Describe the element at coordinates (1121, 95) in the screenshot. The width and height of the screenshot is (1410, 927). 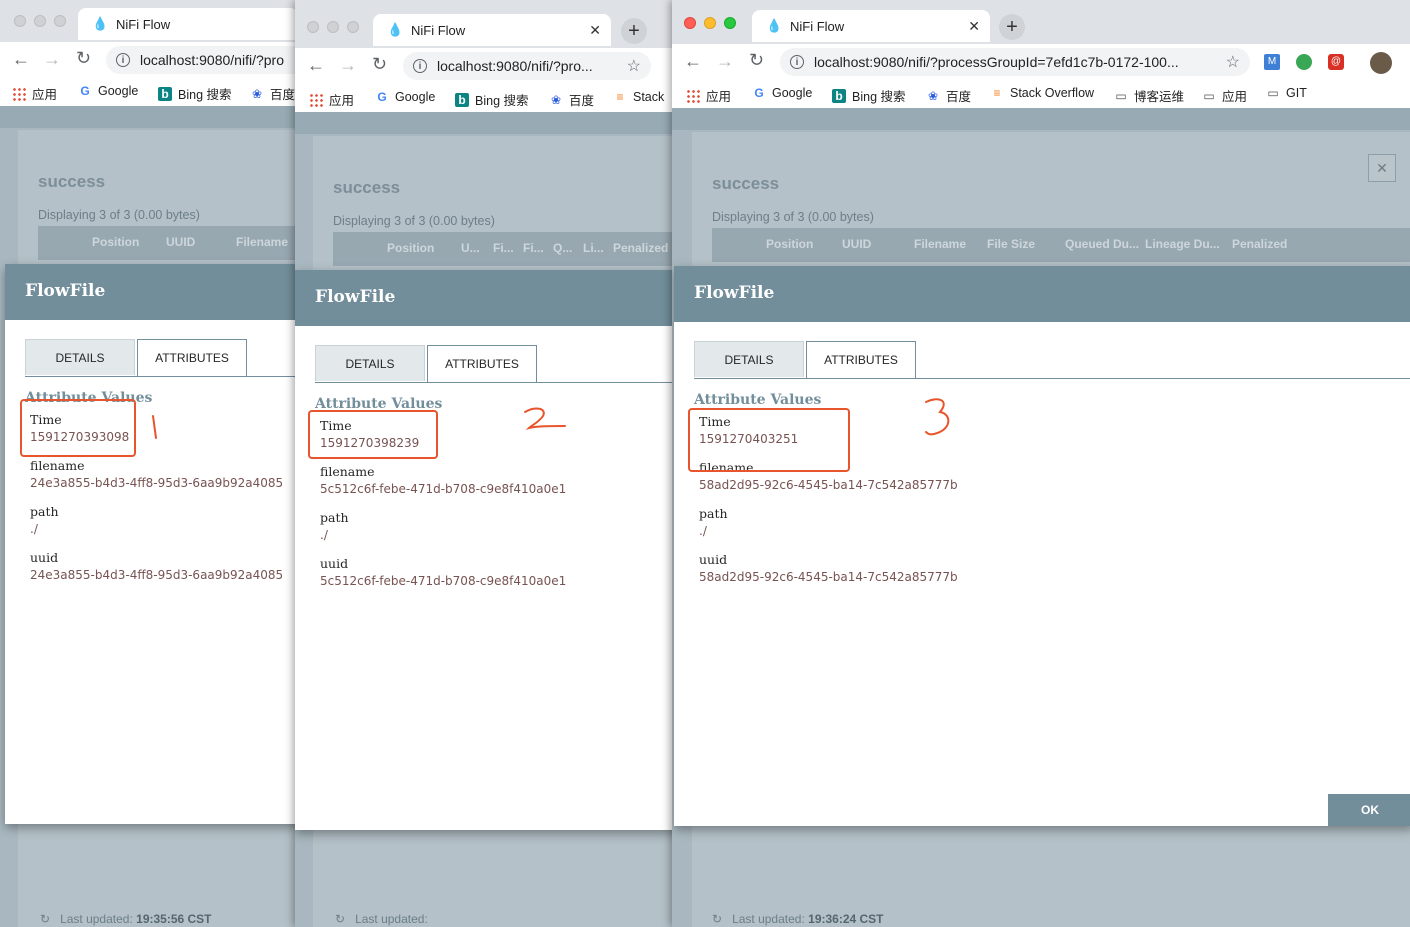
I see `folder-icon: ▭` at that location.